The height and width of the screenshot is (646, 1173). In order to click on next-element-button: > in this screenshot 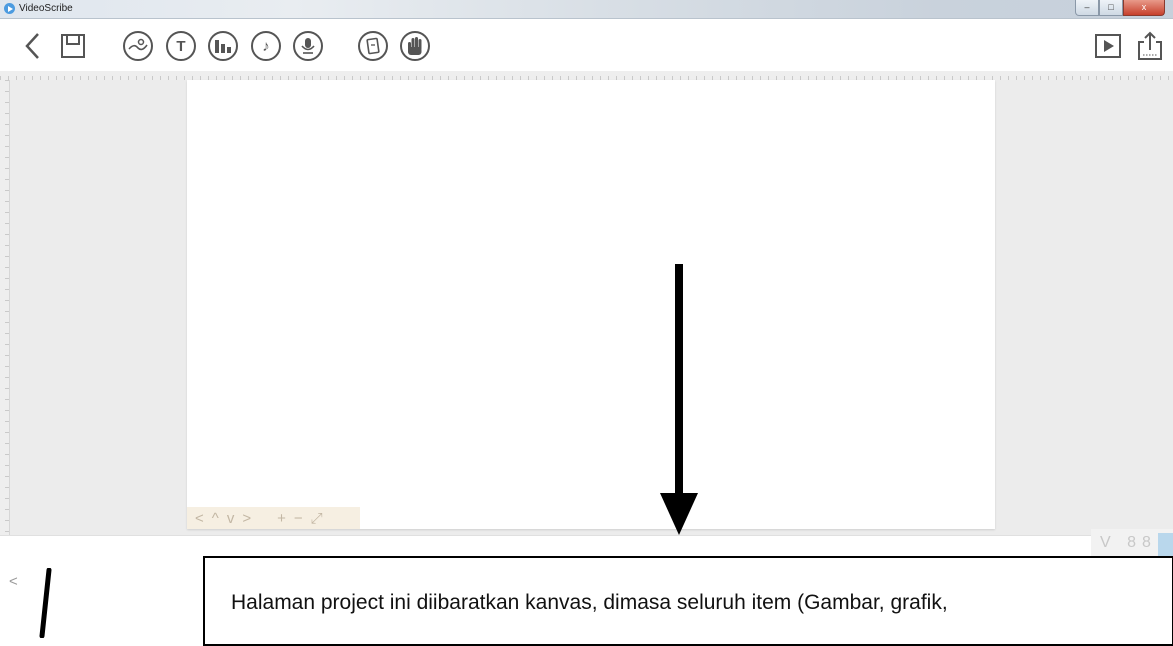, I will do `click(246, 518)`.